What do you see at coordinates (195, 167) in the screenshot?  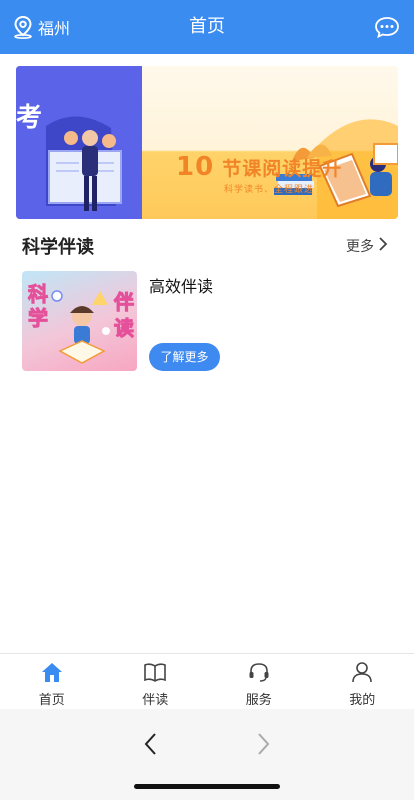 I see `banner-title-number: 10` at bounding box center [195, 167].